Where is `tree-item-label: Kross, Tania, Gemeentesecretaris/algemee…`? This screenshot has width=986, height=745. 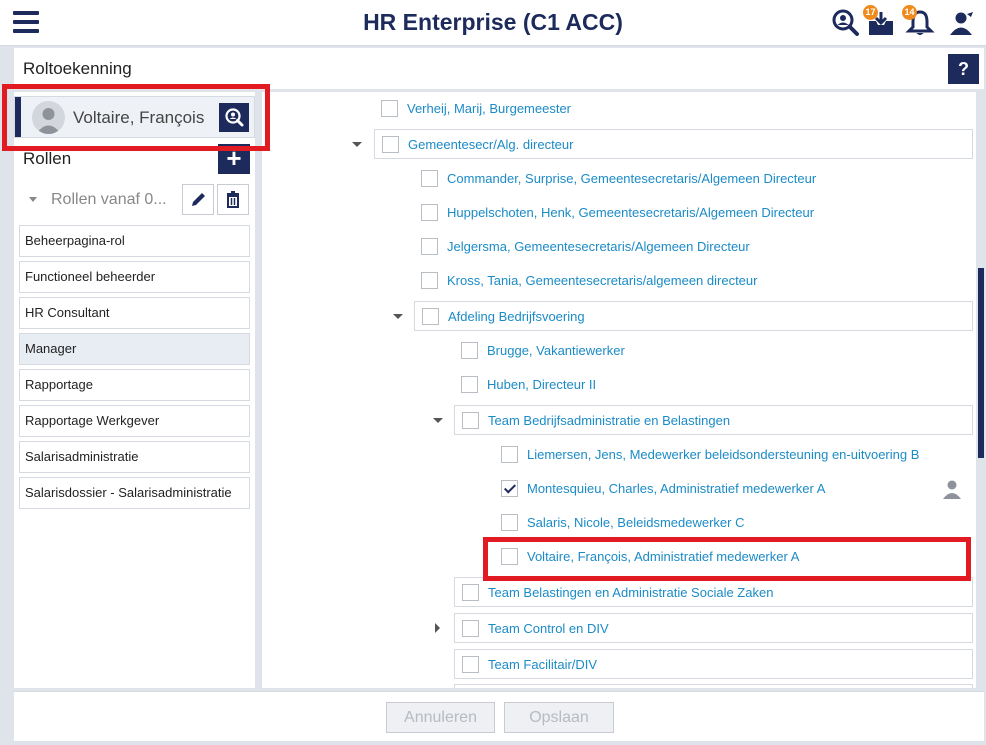 tree-item-label: Kross, Tania, Gemeentesecretaris/algemee… is located at coordinates (602, 280).